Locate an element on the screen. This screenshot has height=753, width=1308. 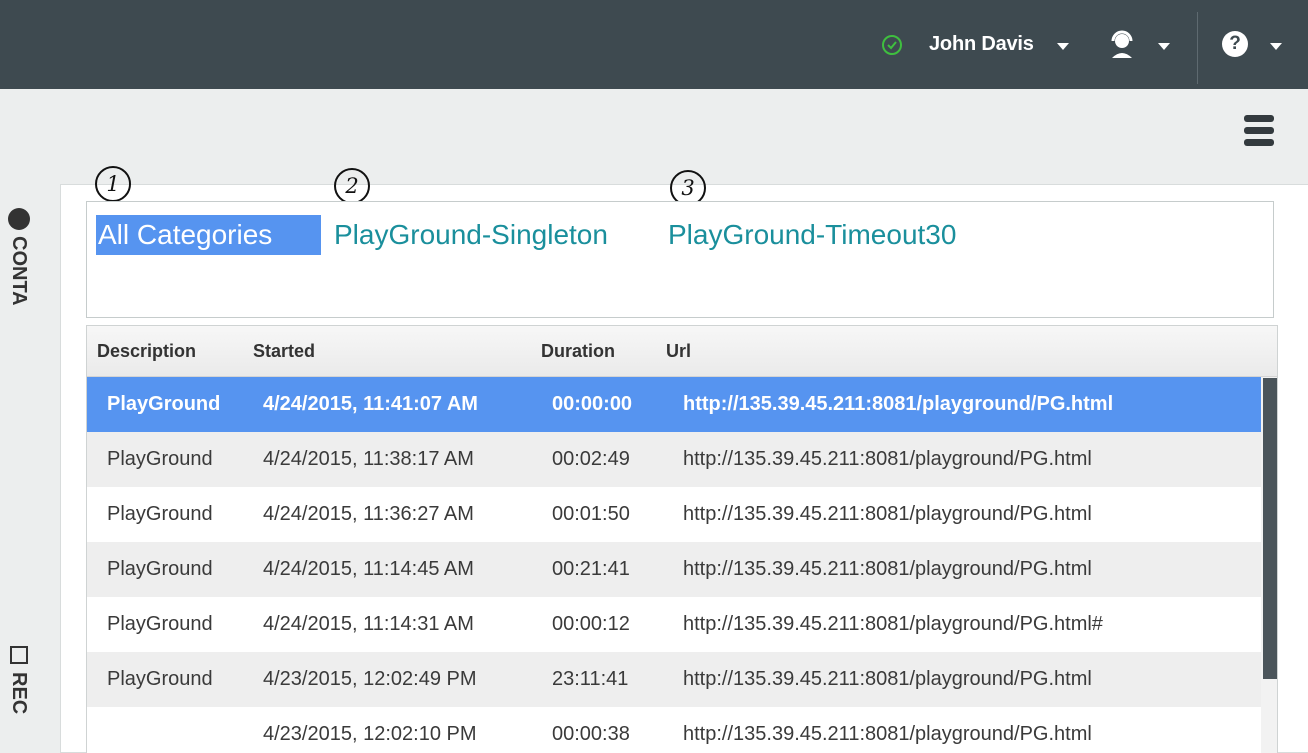
workspace-header is located at coordinates (654, 136).